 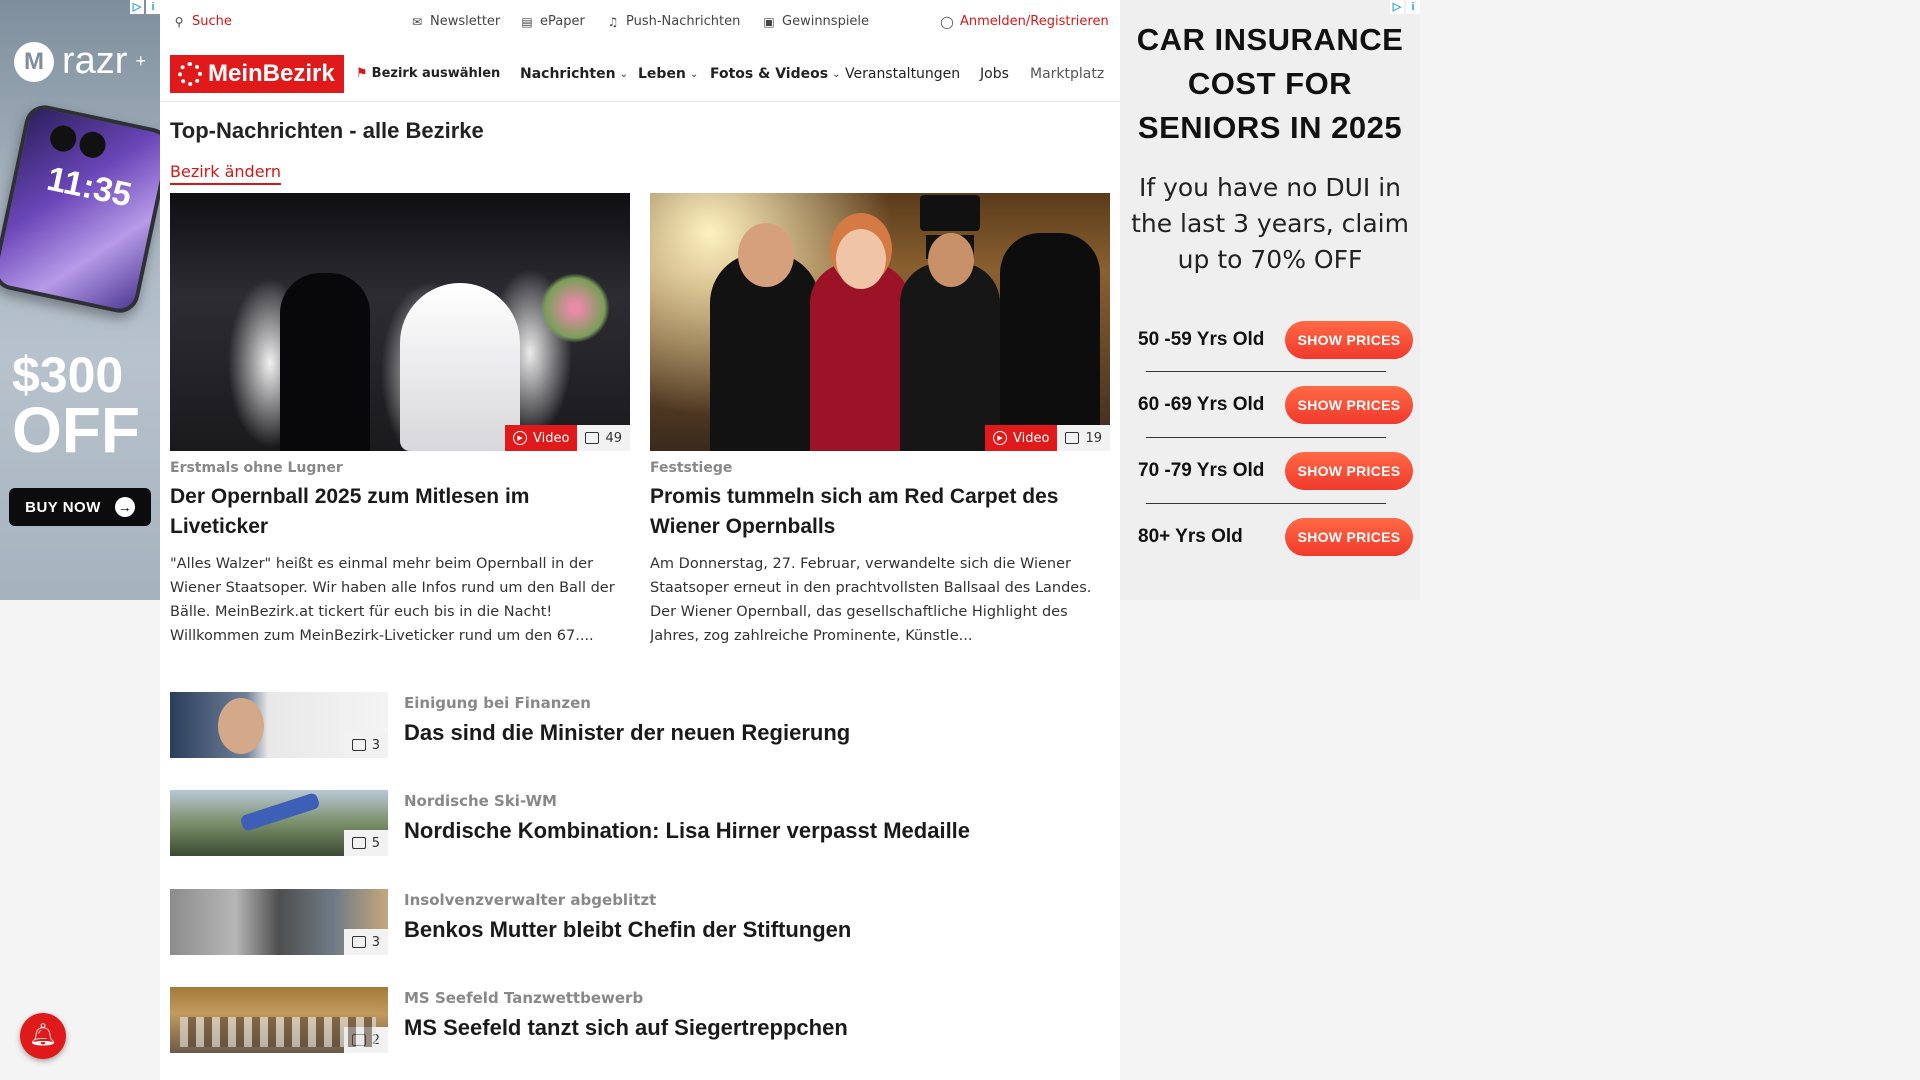 What do you see at coordinates (1270, 39) in the screenshot?
I see `ad-headline-line: CAR INSURANCE` at bounding box center [1270, 39].